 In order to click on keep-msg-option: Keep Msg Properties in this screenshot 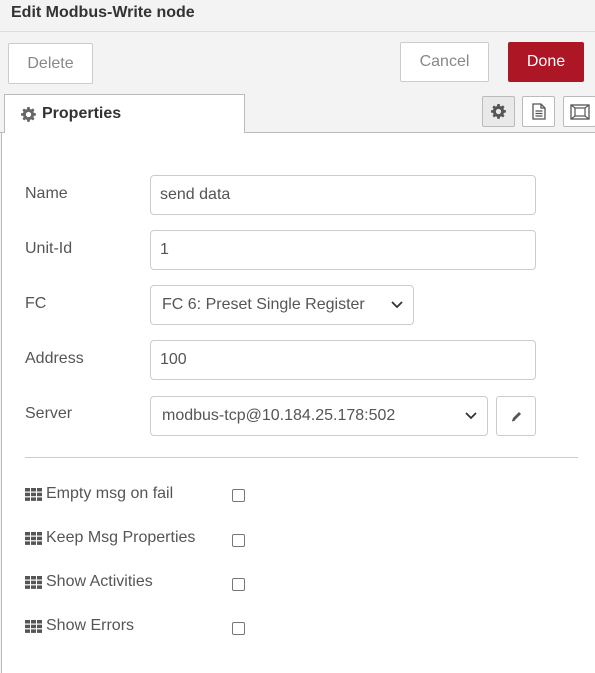, I will do `click(110, 538)`.